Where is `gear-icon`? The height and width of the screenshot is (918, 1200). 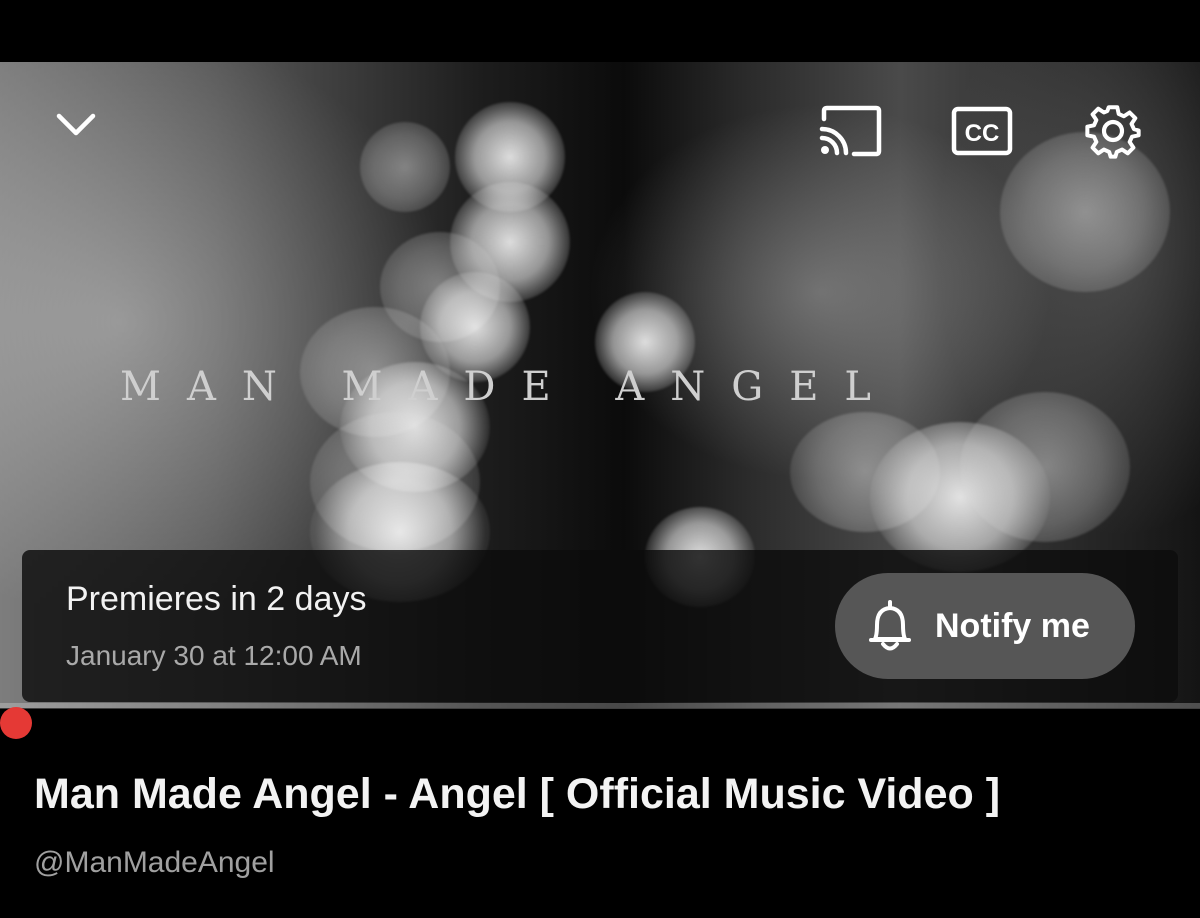
gear-icon is located at coordinates (1113, 131).